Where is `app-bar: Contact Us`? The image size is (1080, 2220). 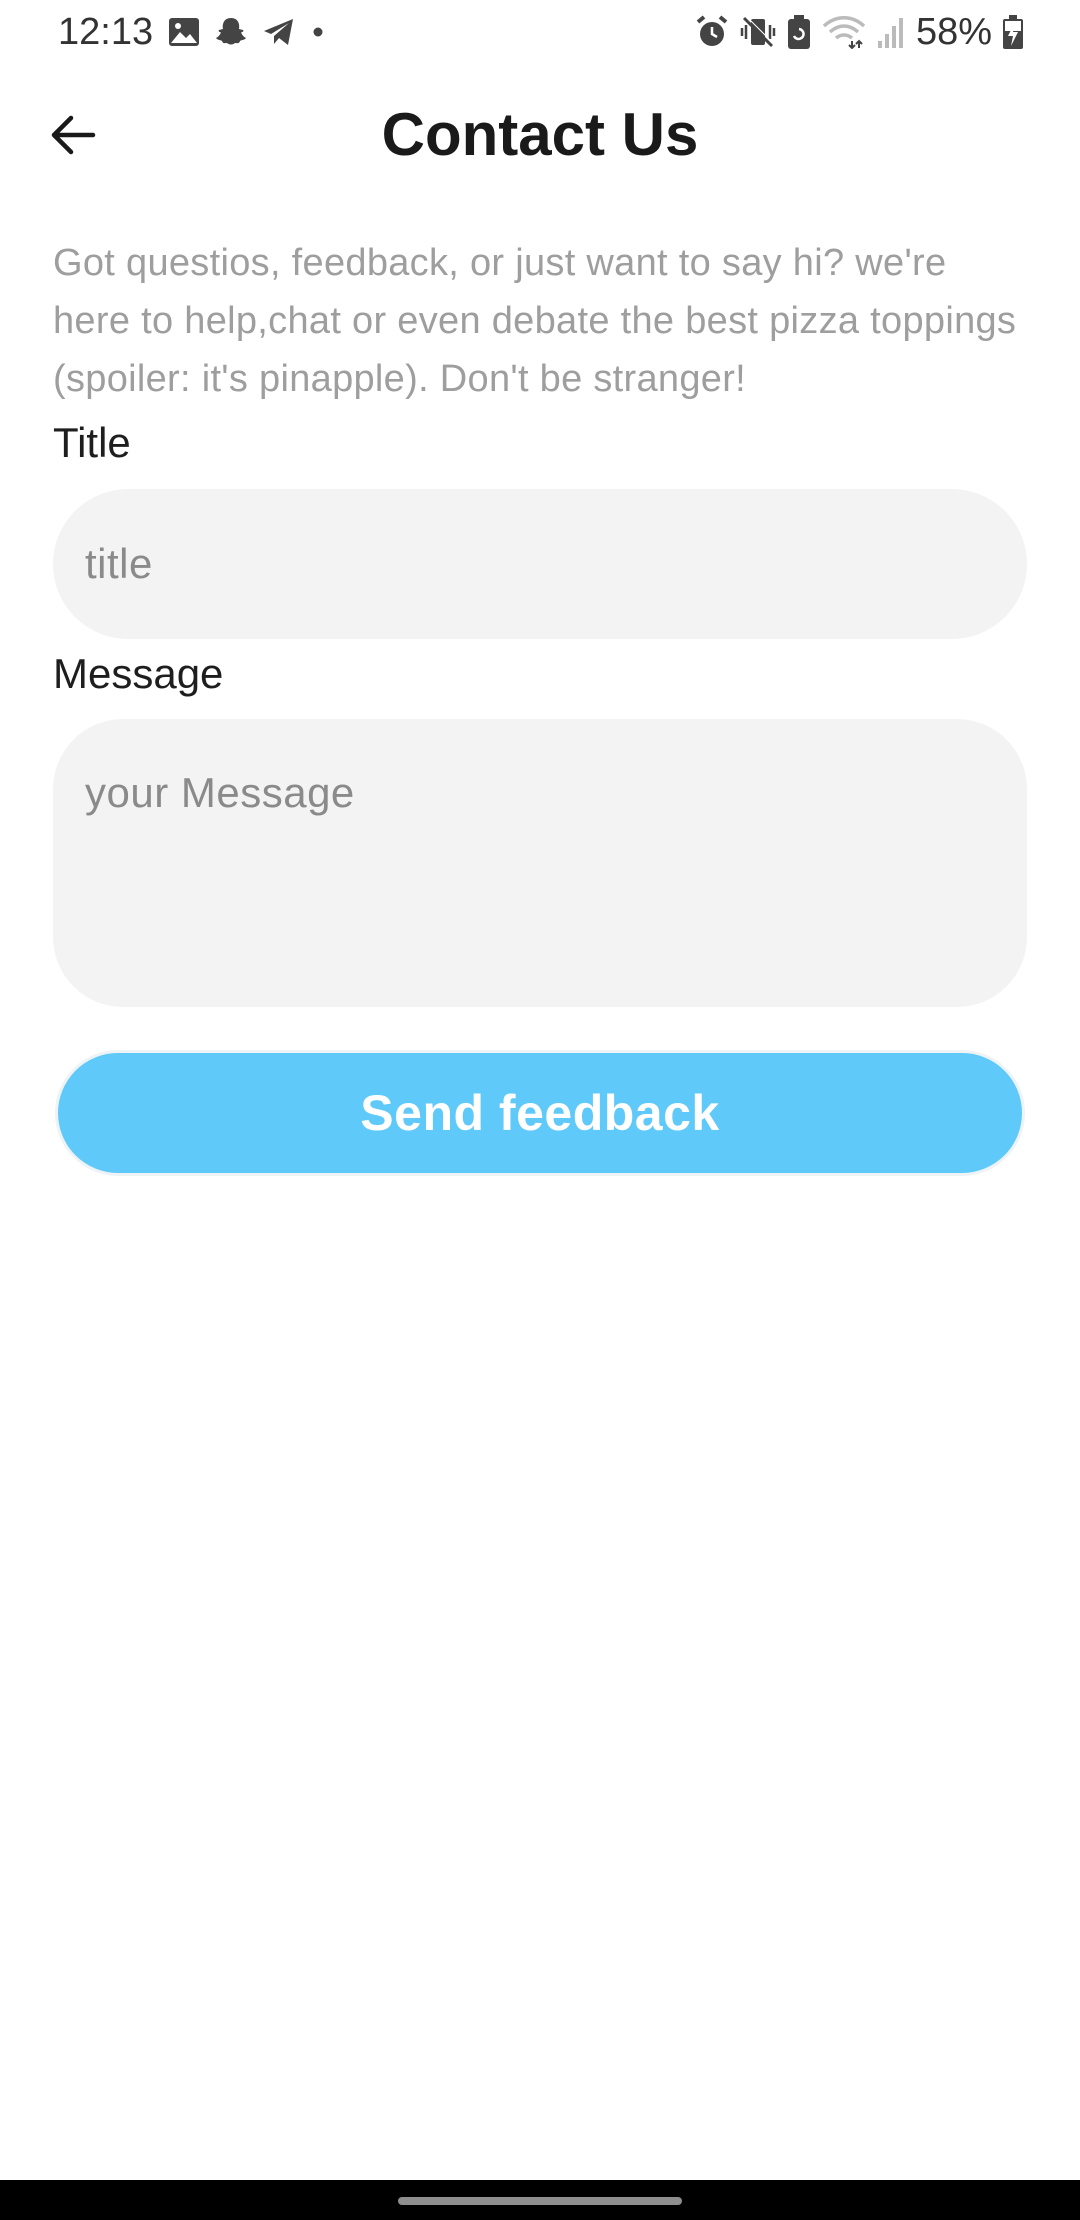
app-bar: Contact Us is located at coordinates (540, 135).